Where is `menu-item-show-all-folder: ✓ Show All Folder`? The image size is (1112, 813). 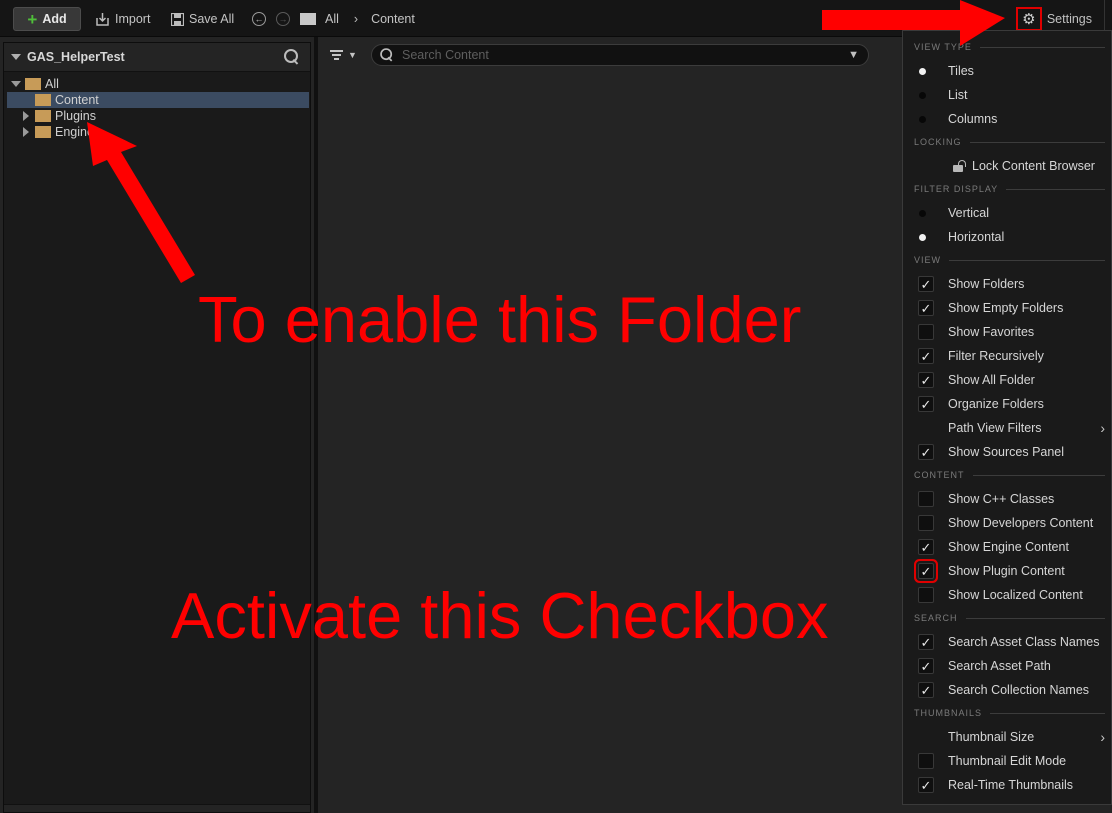 menu-item-show-all-folder: ✓ Show All Folder is located at coordinates (1011, 380).